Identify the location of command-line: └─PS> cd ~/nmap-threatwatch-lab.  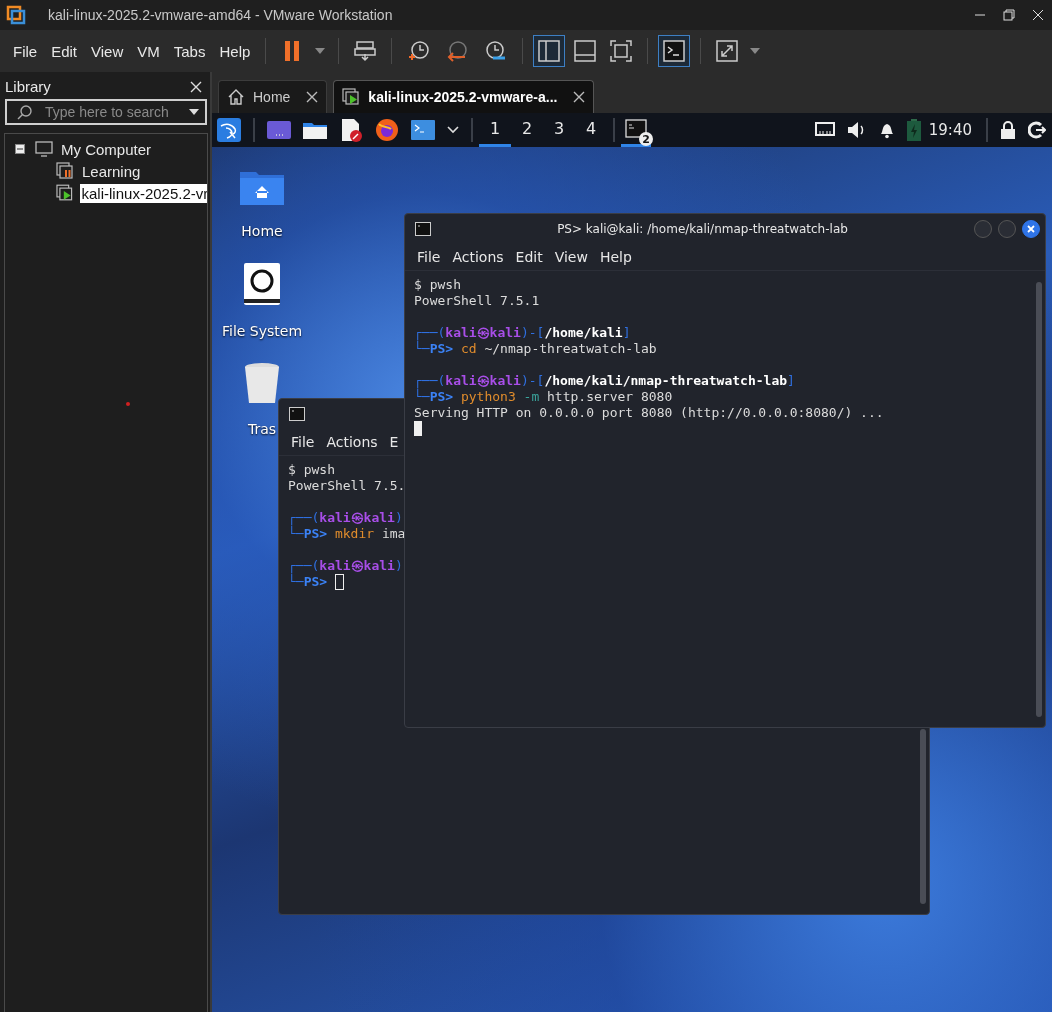
(535, 349).